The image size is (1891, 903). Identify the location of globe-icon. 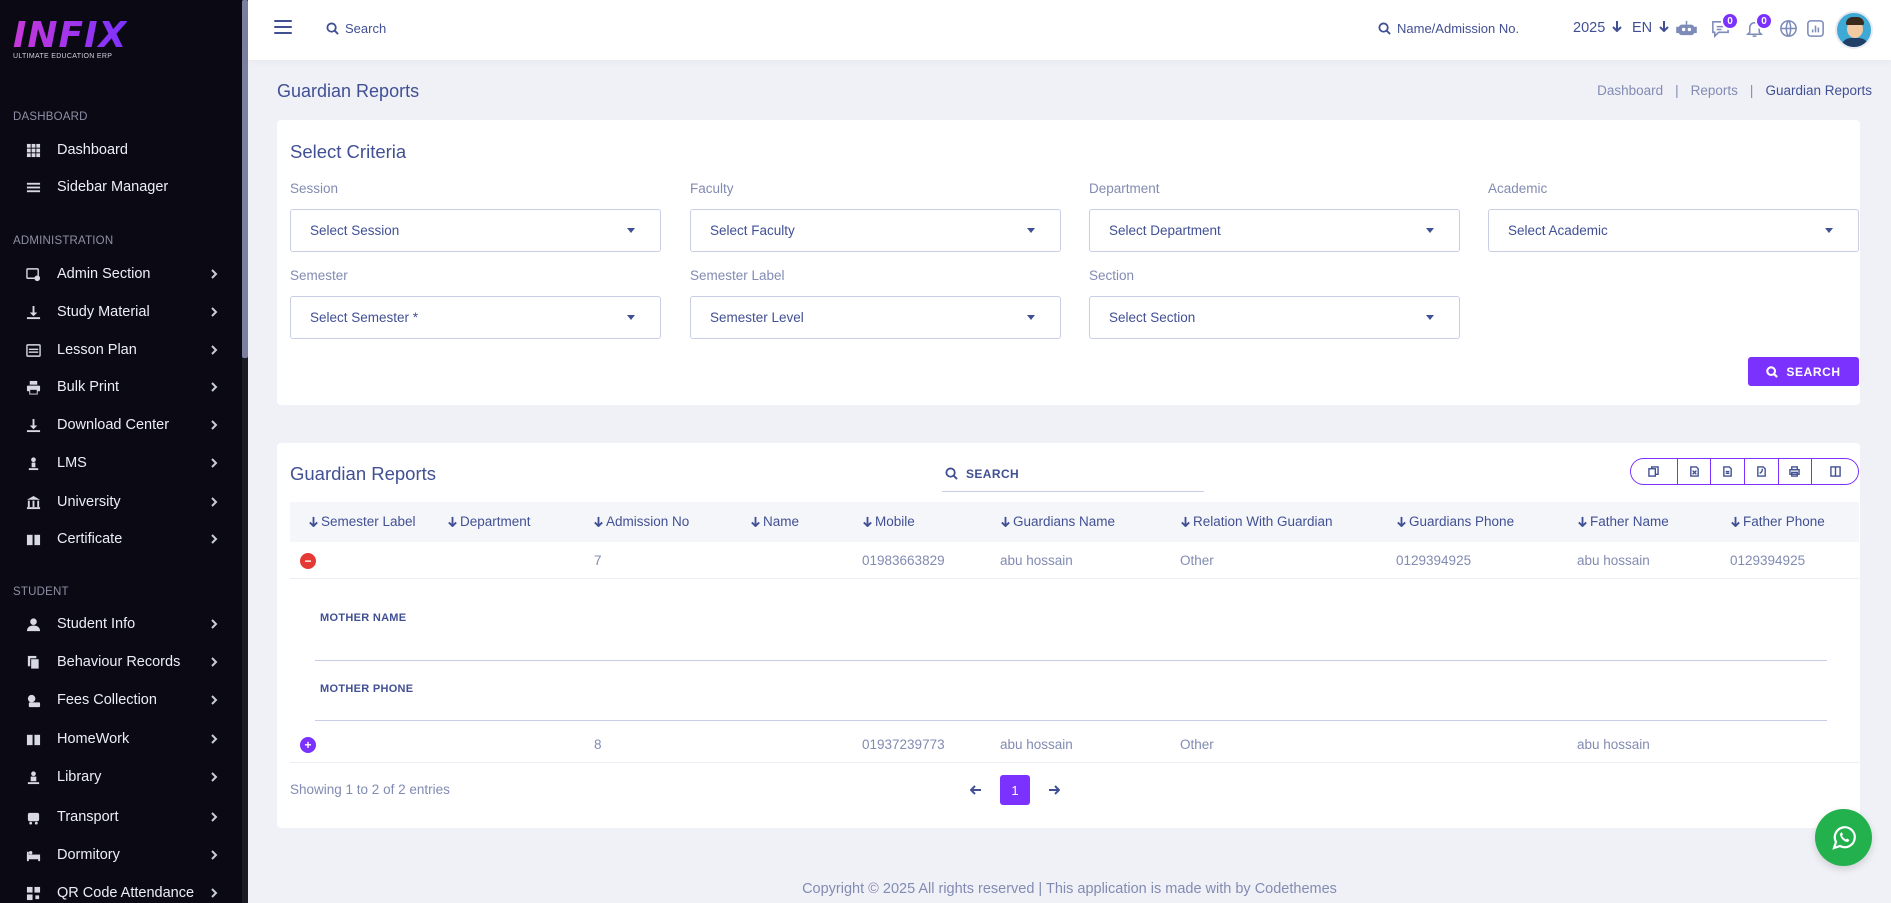
(1789, 29).